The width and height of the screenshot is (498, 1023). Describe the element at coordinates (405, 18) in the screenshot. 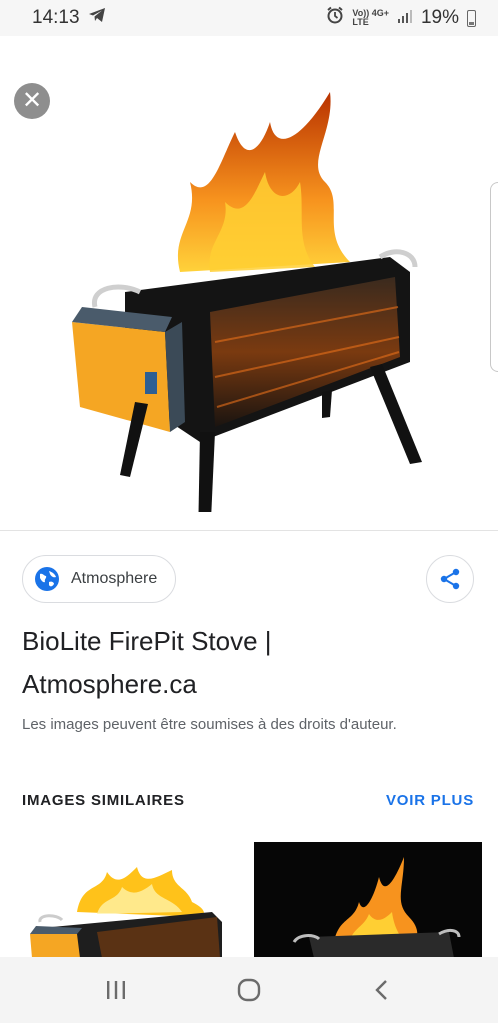

I see `signal-icon` at that location.